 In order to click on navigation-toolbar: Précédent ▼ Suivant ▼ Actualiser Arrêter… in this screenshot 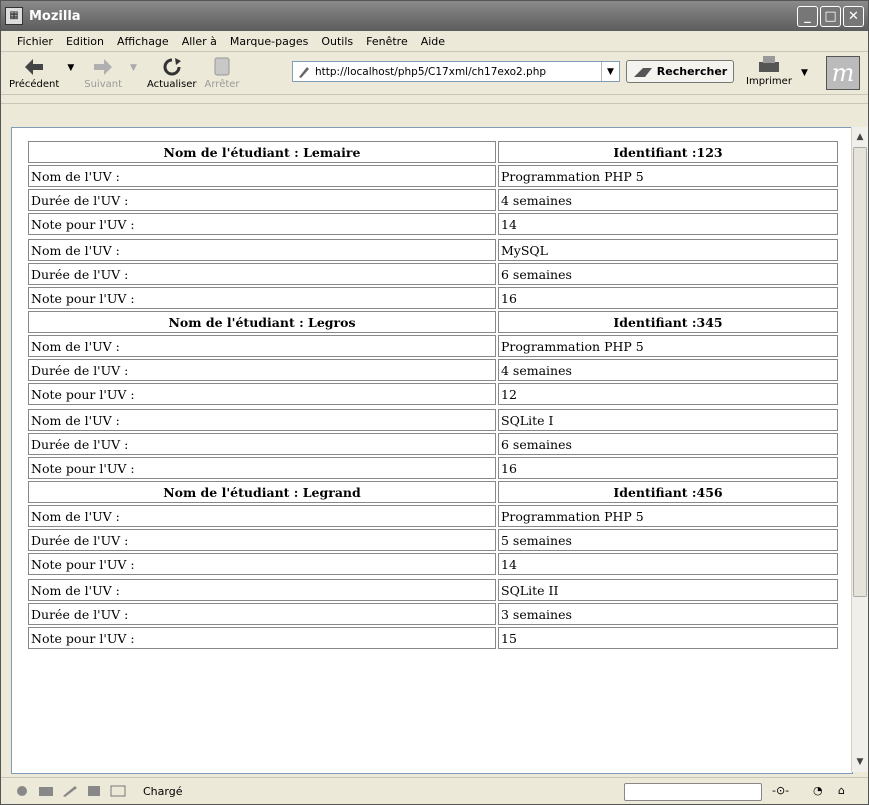, I will do `click(434, 73)`.